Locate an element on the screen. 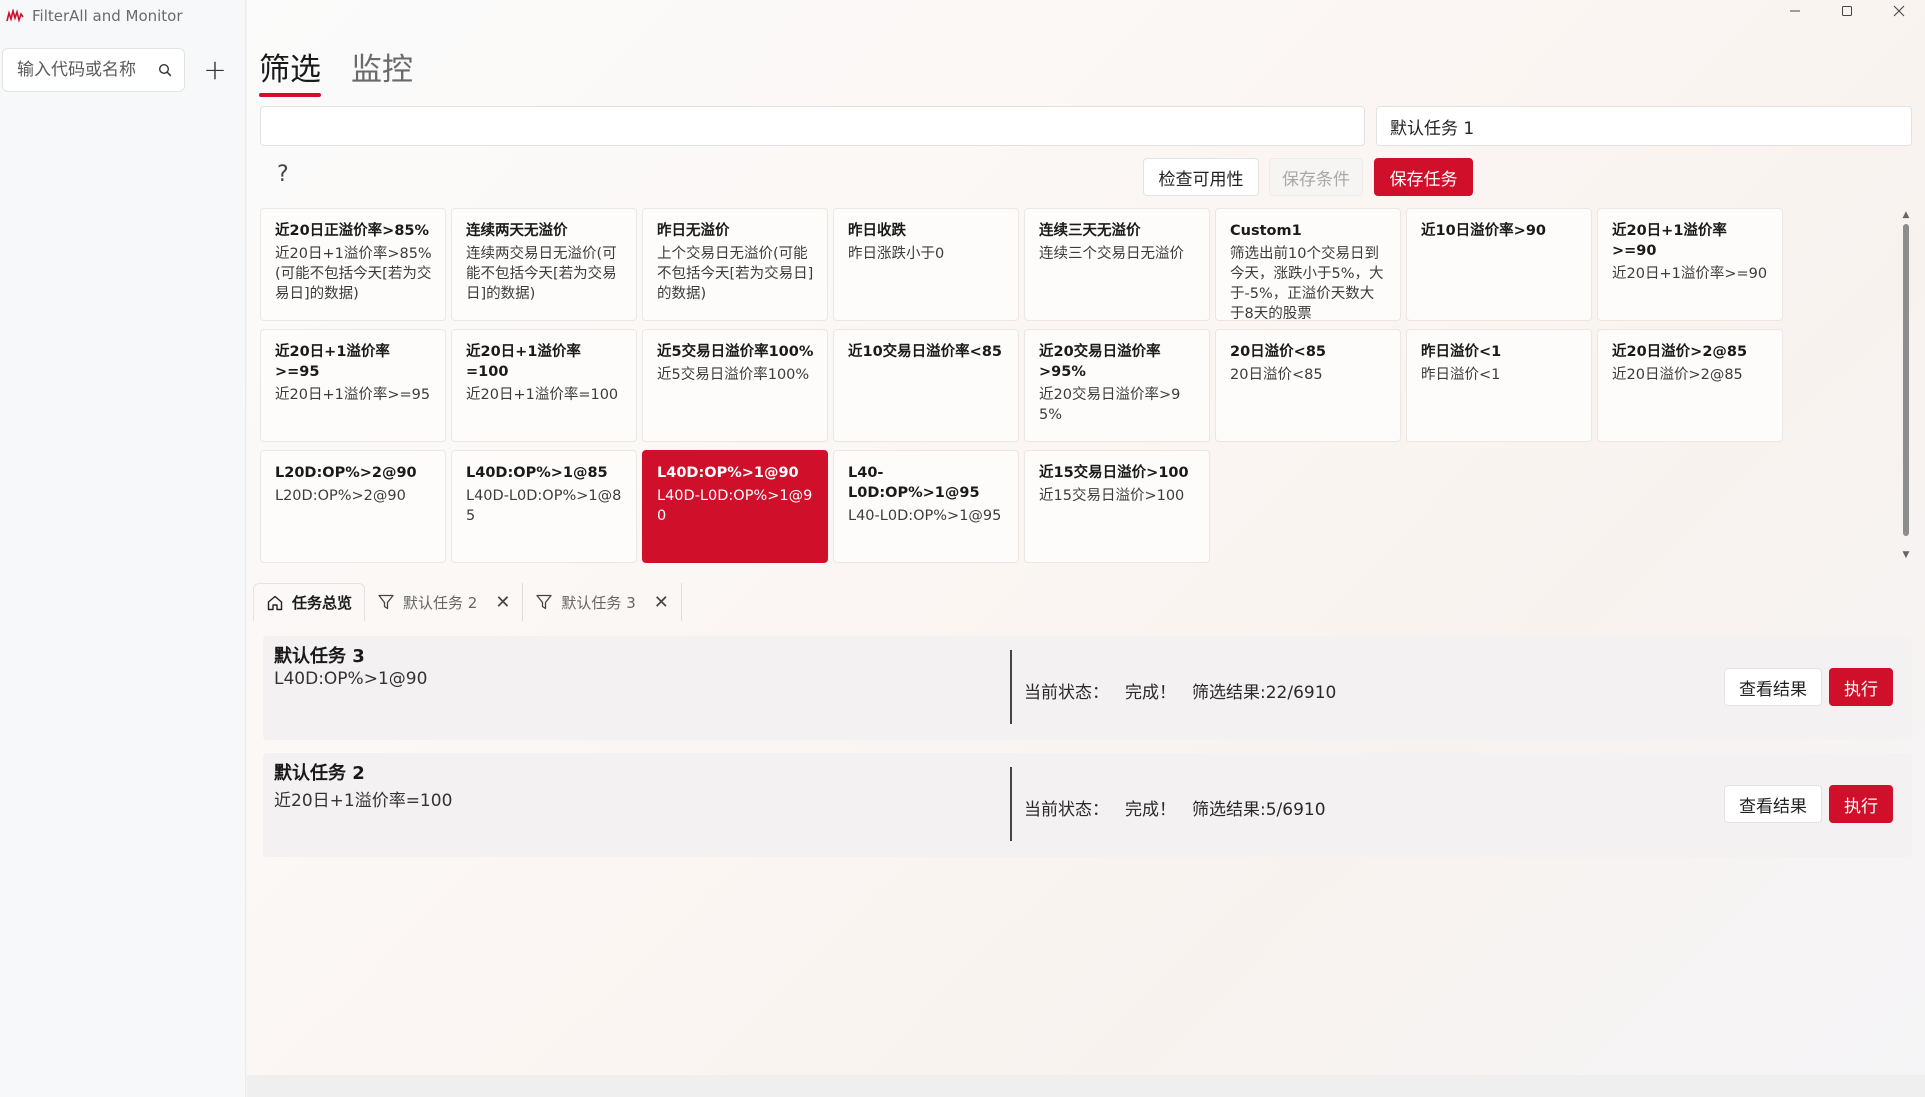 This screenshot has height=1097, width=1925. condition-desc: 上个交易日无溢价(可能不包括今天[若为交易日]的数据) is located at coordinates (735, 274).